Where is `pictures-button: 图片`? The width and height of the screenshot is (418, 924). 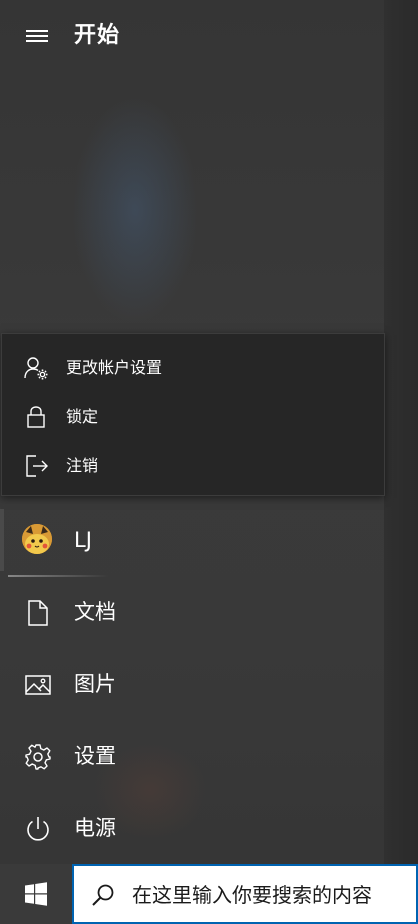 pictures-button: 图片 is located at coordinates (192, 684).